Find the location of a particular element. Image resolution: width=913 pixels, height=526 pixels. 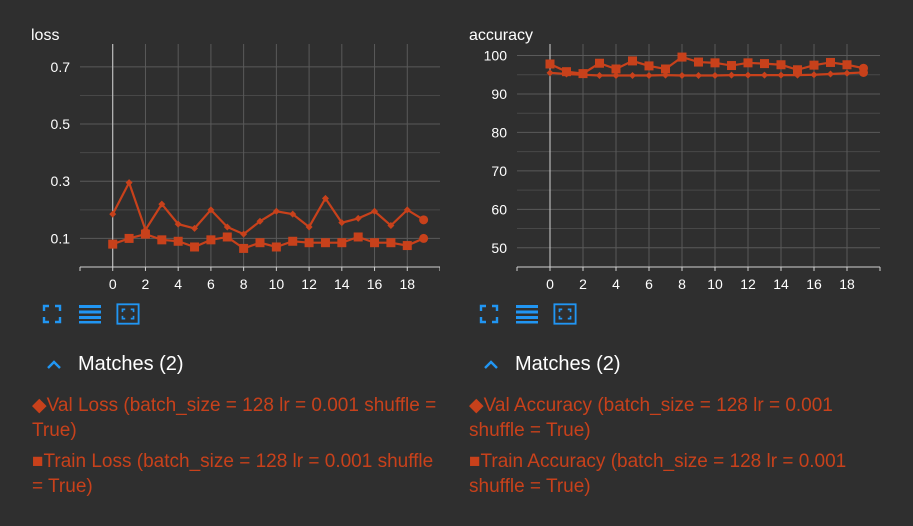

x-tick-label: 6 is located at coordinates (649, 284).